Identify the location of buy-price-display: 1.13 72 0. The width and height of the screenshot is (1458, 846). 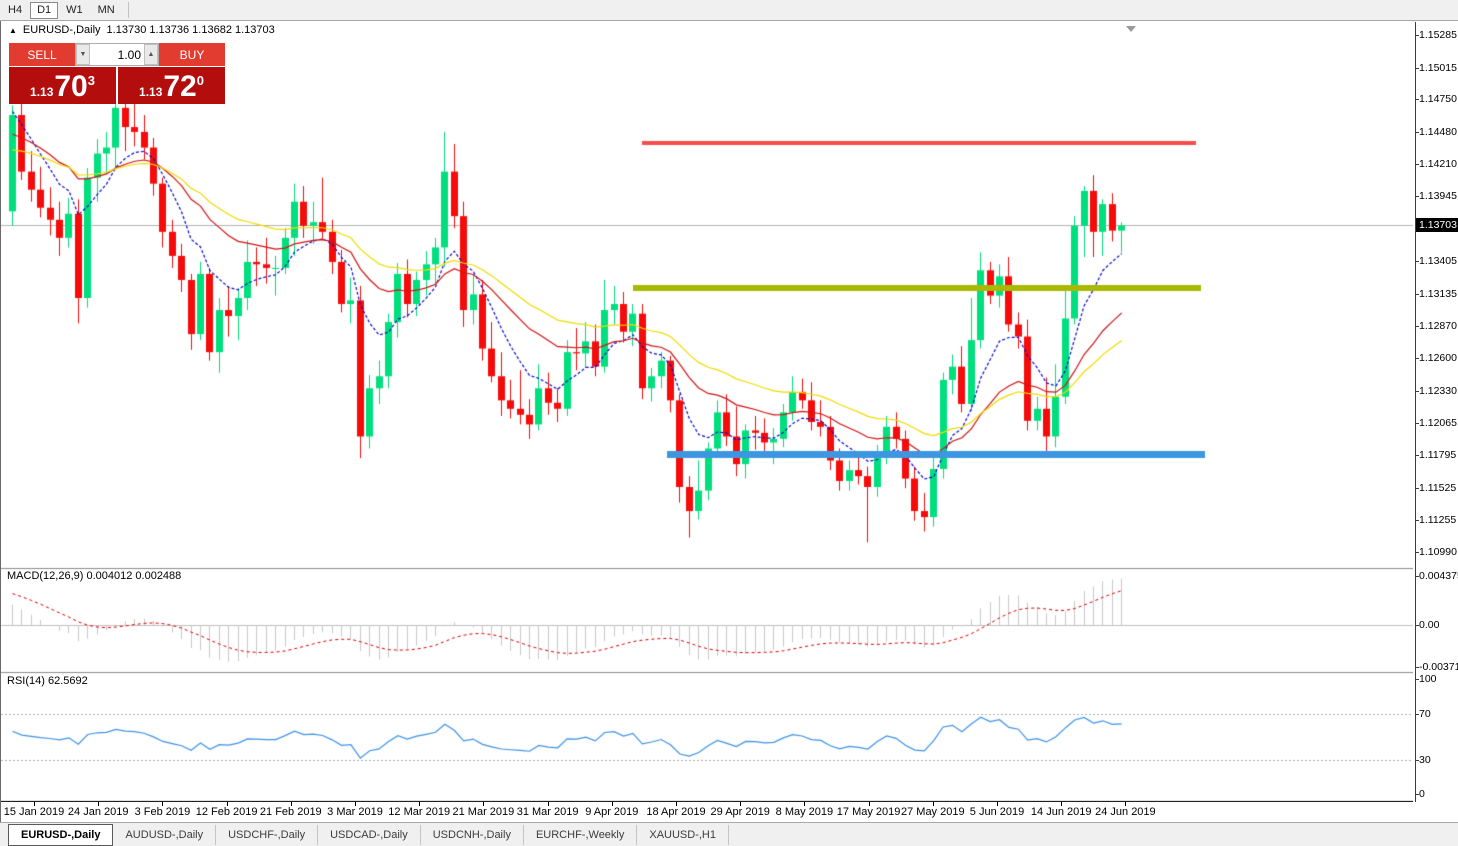
(171, 85).